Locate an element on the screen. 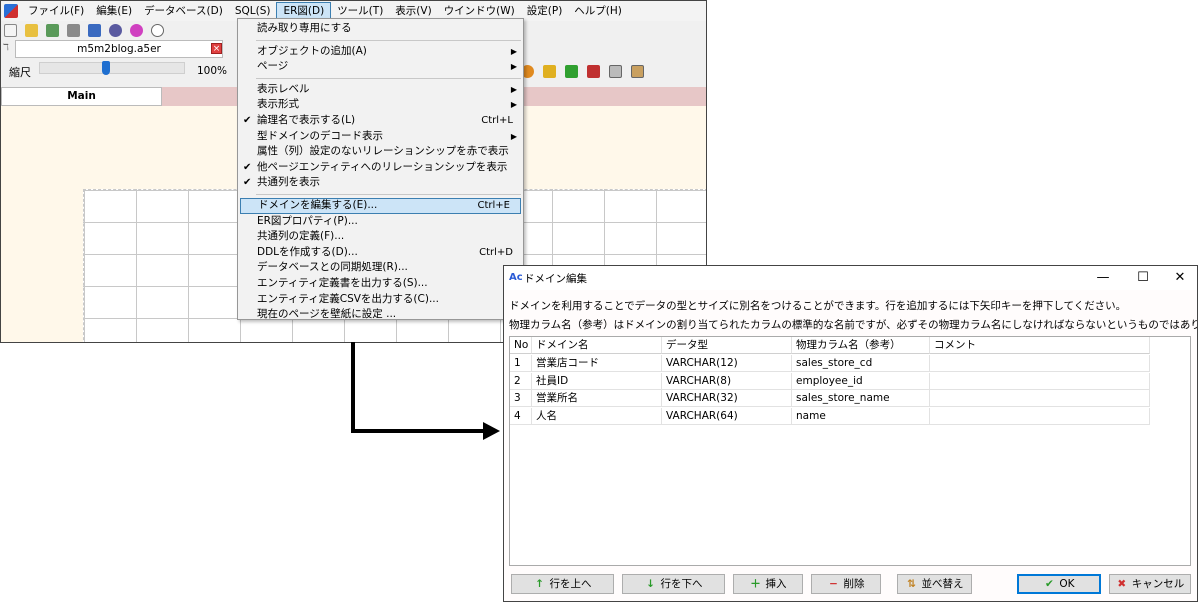  delete-button: − 削除 is located at coordinates (846, 584).